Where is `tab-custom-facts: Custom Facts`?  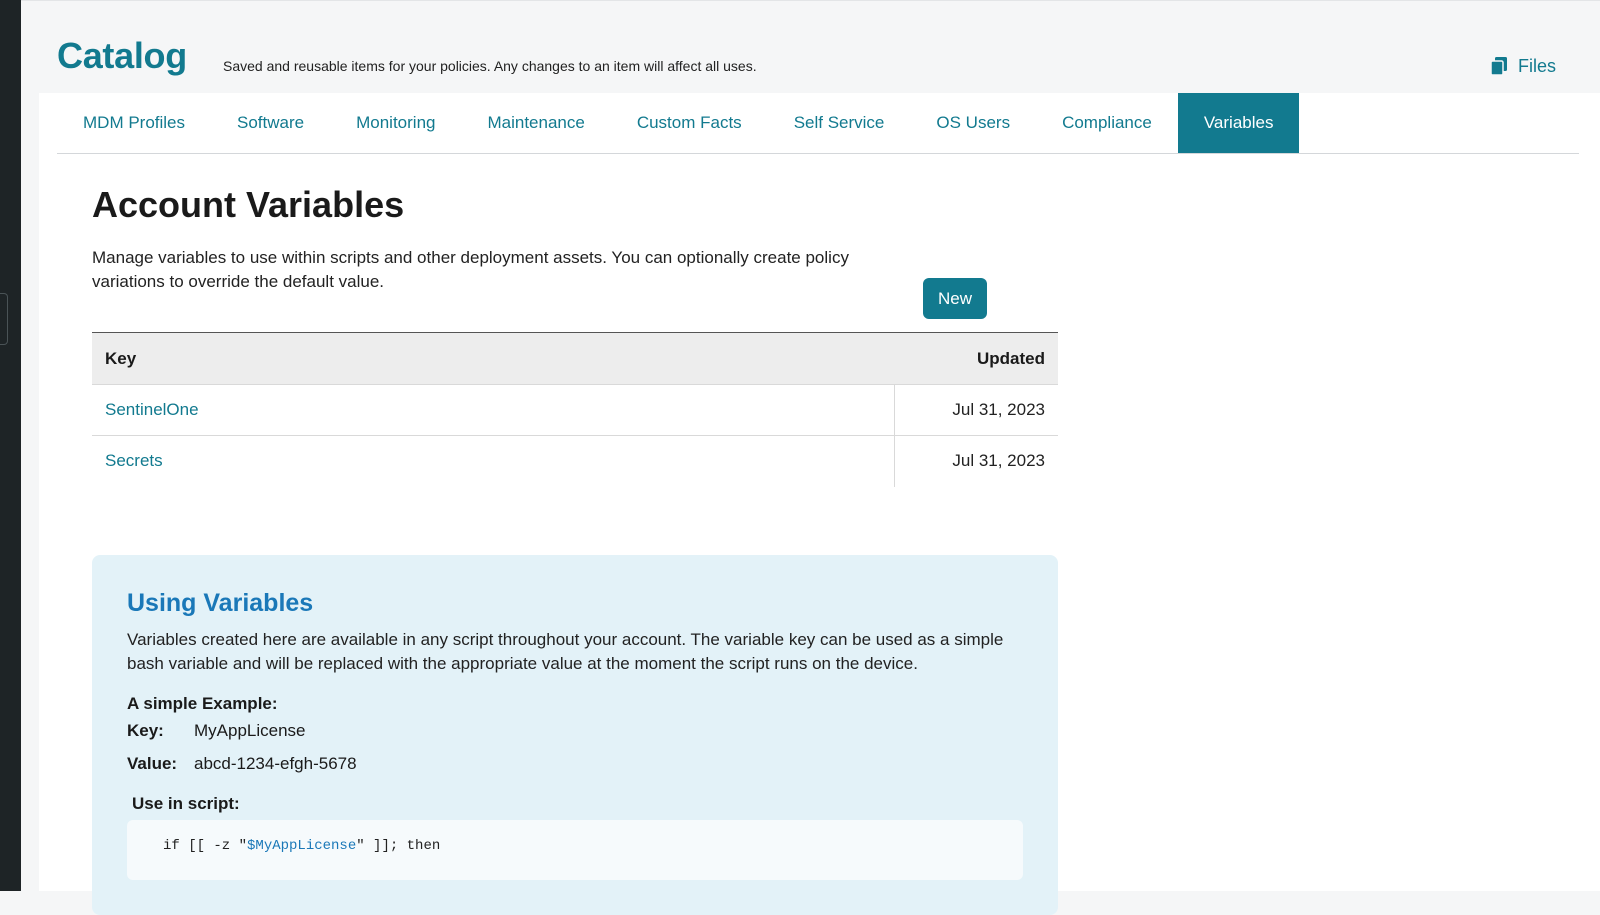 tab-custom-facts: Custom Facts is located at coordinates (689, 123).